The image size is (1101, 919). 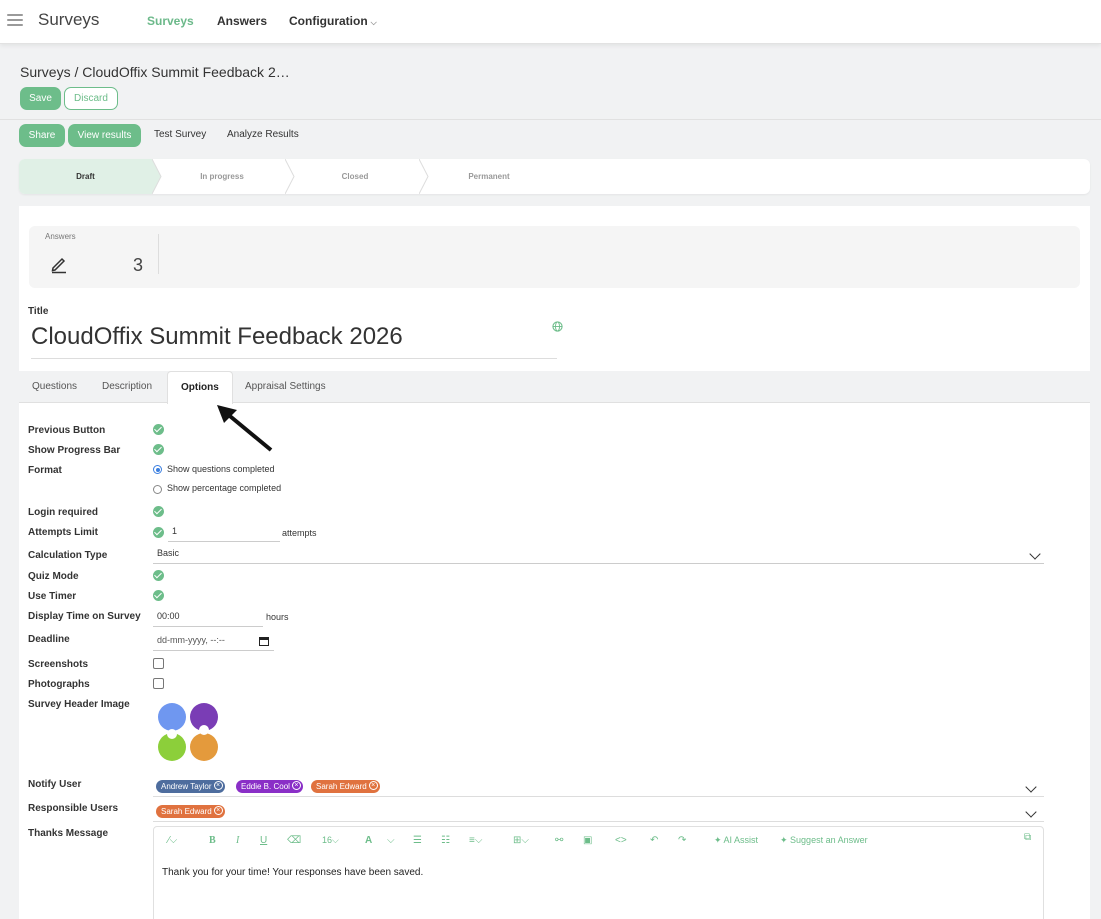 What do you see at coordinates (127, 386) in the screenshot?
I see `tab-description: Description` at bounding box center [127, 386].